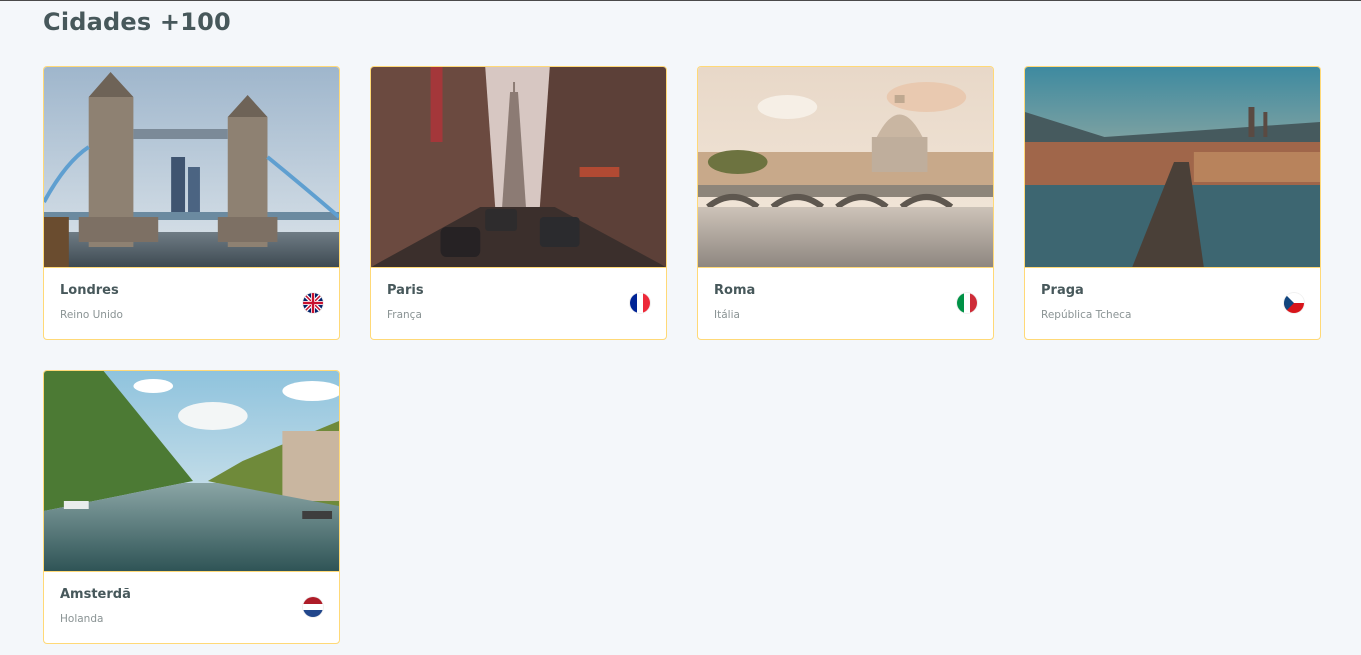 The height and width of the screenshot is (655, 1361). I want to click on city-image-praga, so click(1172, 167).